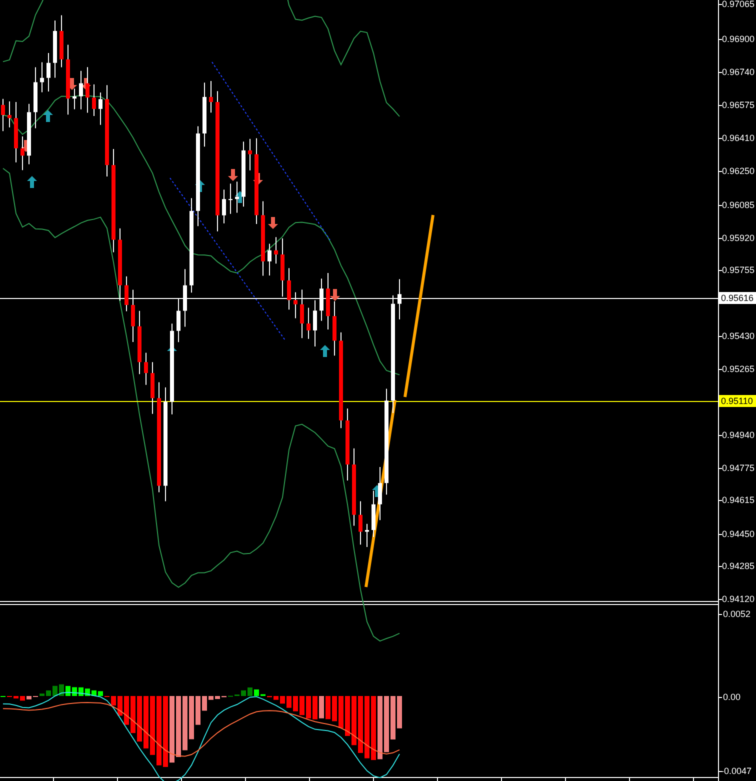 This screenshot has height=781, width=756. What do you see at coordinates (48, 116) in the screenshot?
I see `up-arrow-icon` at bounding box center [48, 116].